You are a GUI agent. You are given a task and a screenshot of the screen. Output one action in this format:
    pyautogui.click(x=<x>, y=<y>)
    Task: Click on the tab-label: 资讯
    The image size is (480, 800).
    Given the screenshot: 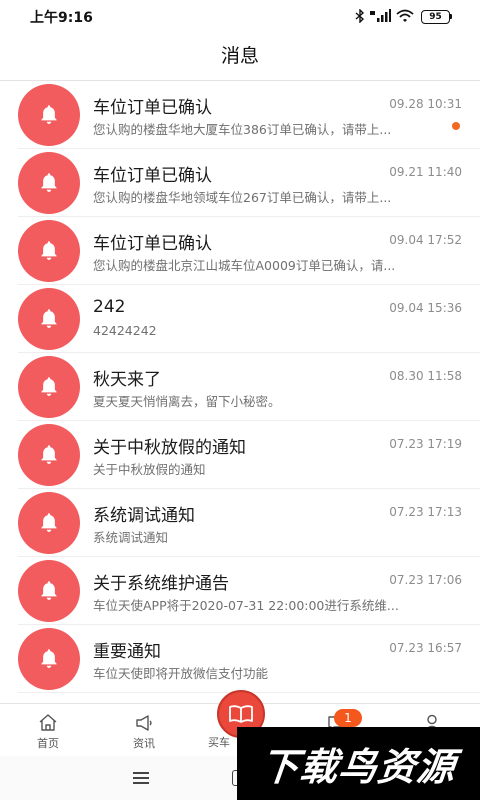 What is the action you would take?
    pyautogui.click(x=144, y=743)
    